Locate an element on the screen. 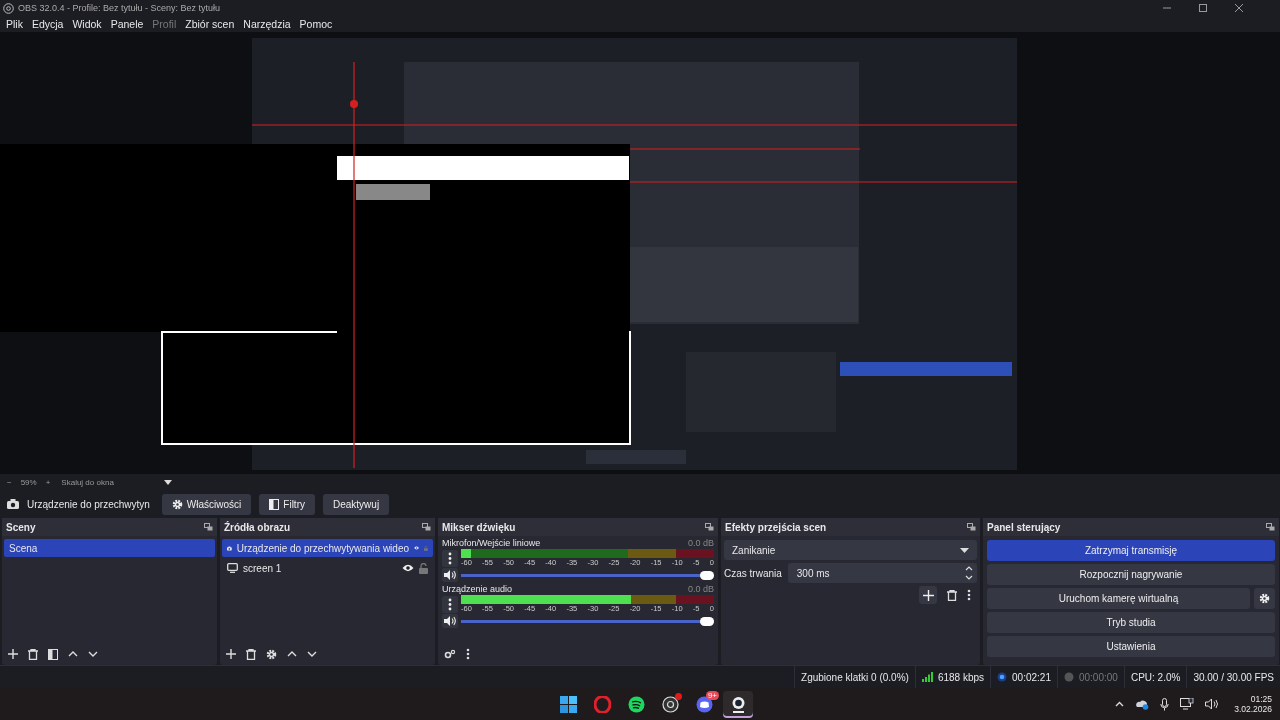 The height and width of the screenshot is (720, 1280). source-item: screen 1 is located at coordinates (327, 568).